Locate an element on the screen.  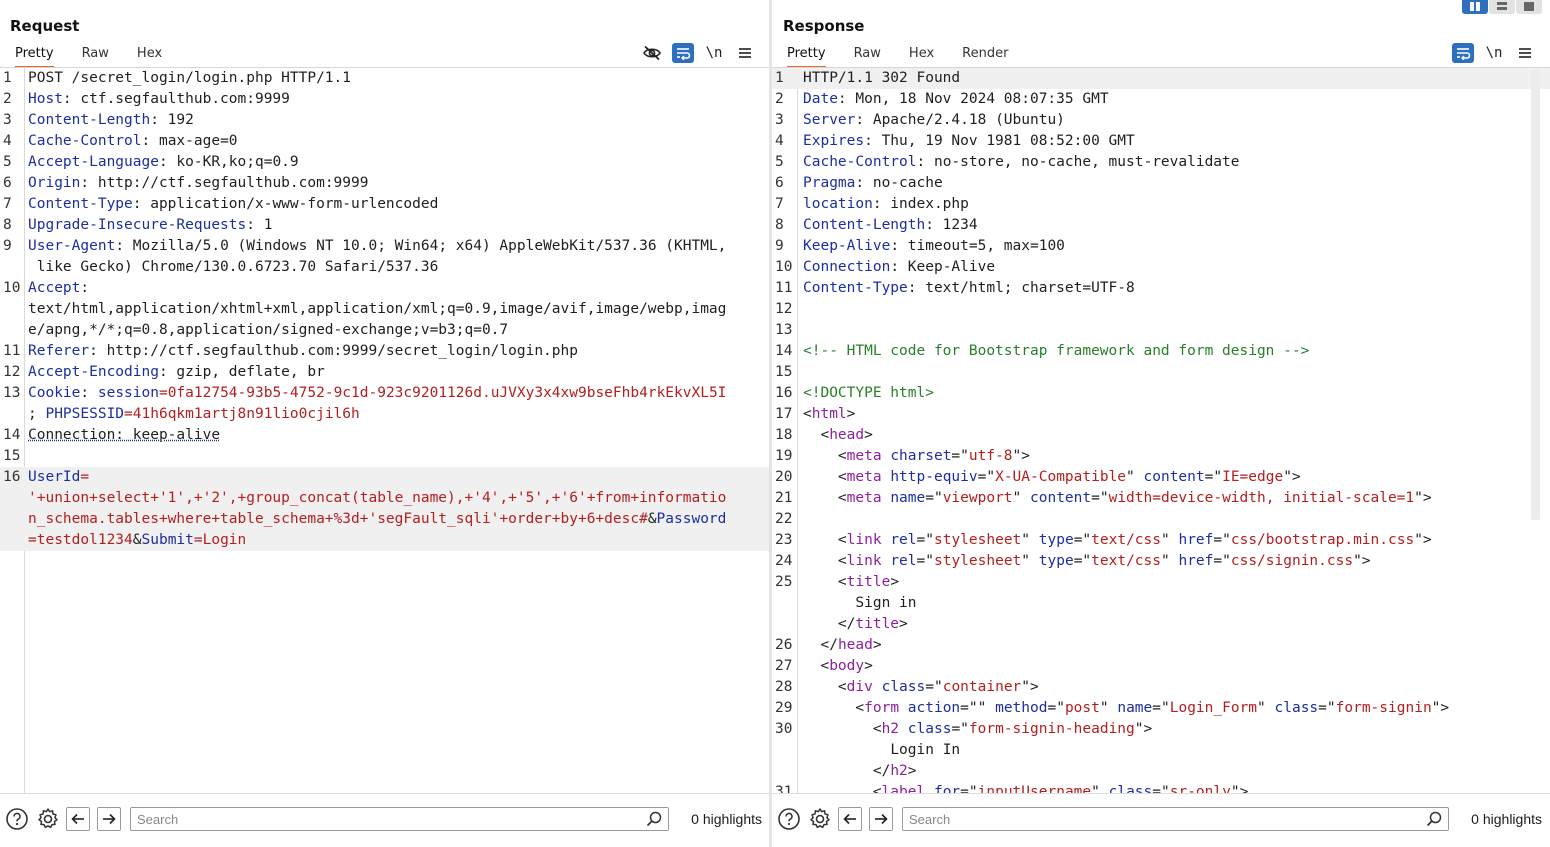
code-line: 12 Accept-Encoding: gzip, deflate, br is located at coordinates (385, 372).